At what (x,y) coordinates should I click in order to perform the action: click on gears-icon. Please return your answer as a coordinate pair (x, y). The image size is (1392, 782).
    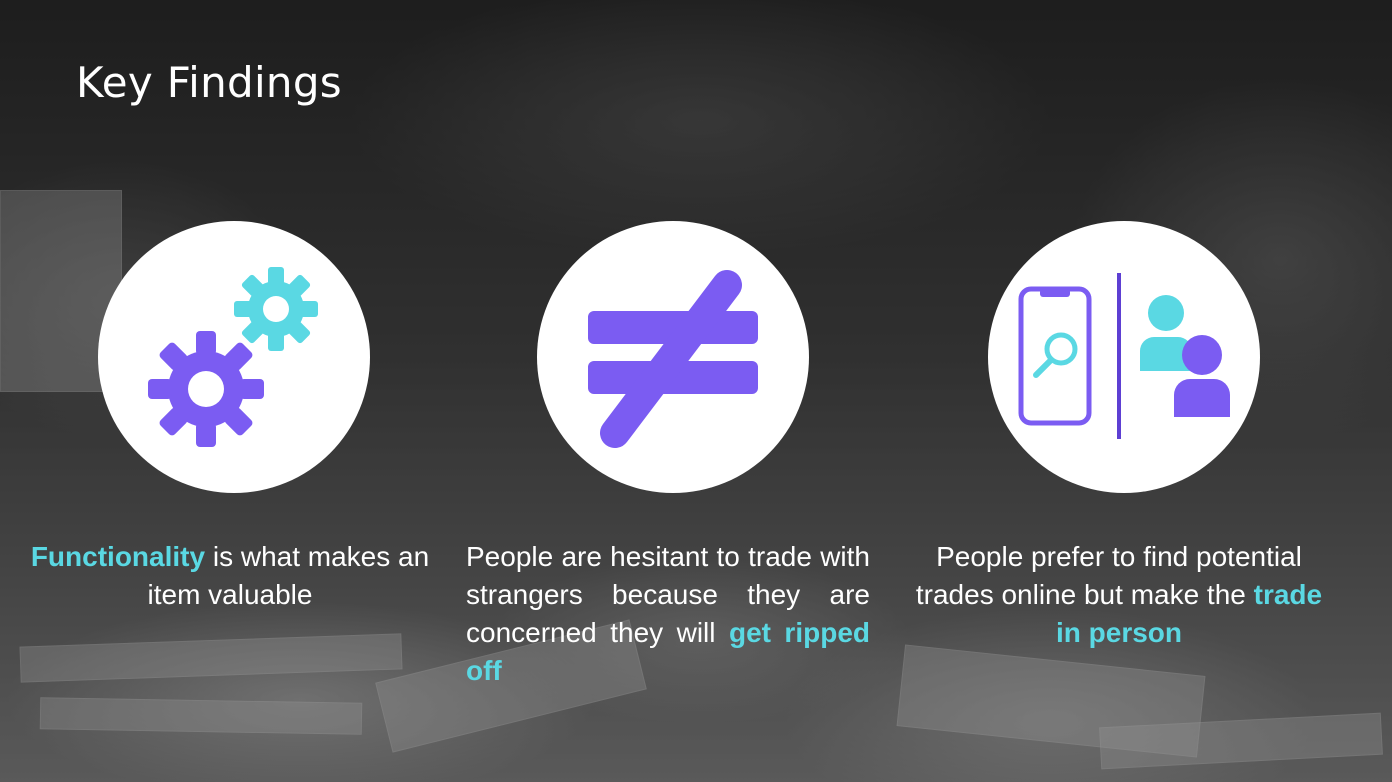
    Looking at the image, I should click on (233, 357).